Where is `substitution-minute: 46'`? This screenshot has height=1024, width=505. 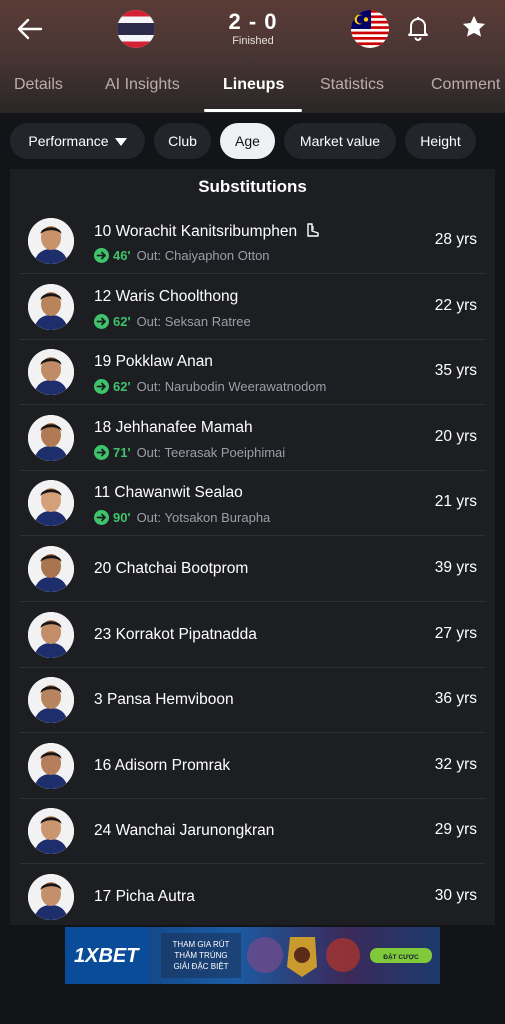 substitution-minute: 46' is located at coordinates (122, 255).